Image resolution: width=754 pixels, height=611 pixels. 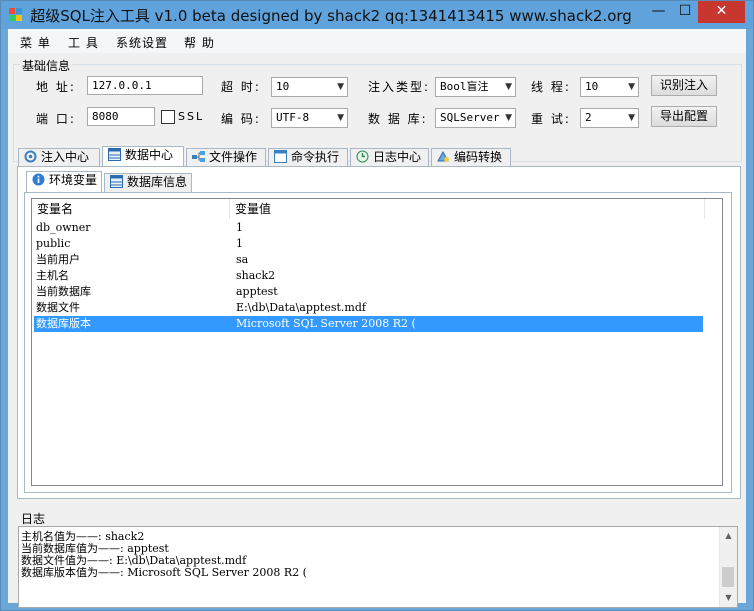 I want to click on timeout-value: 10, so click(x=283, y=86).